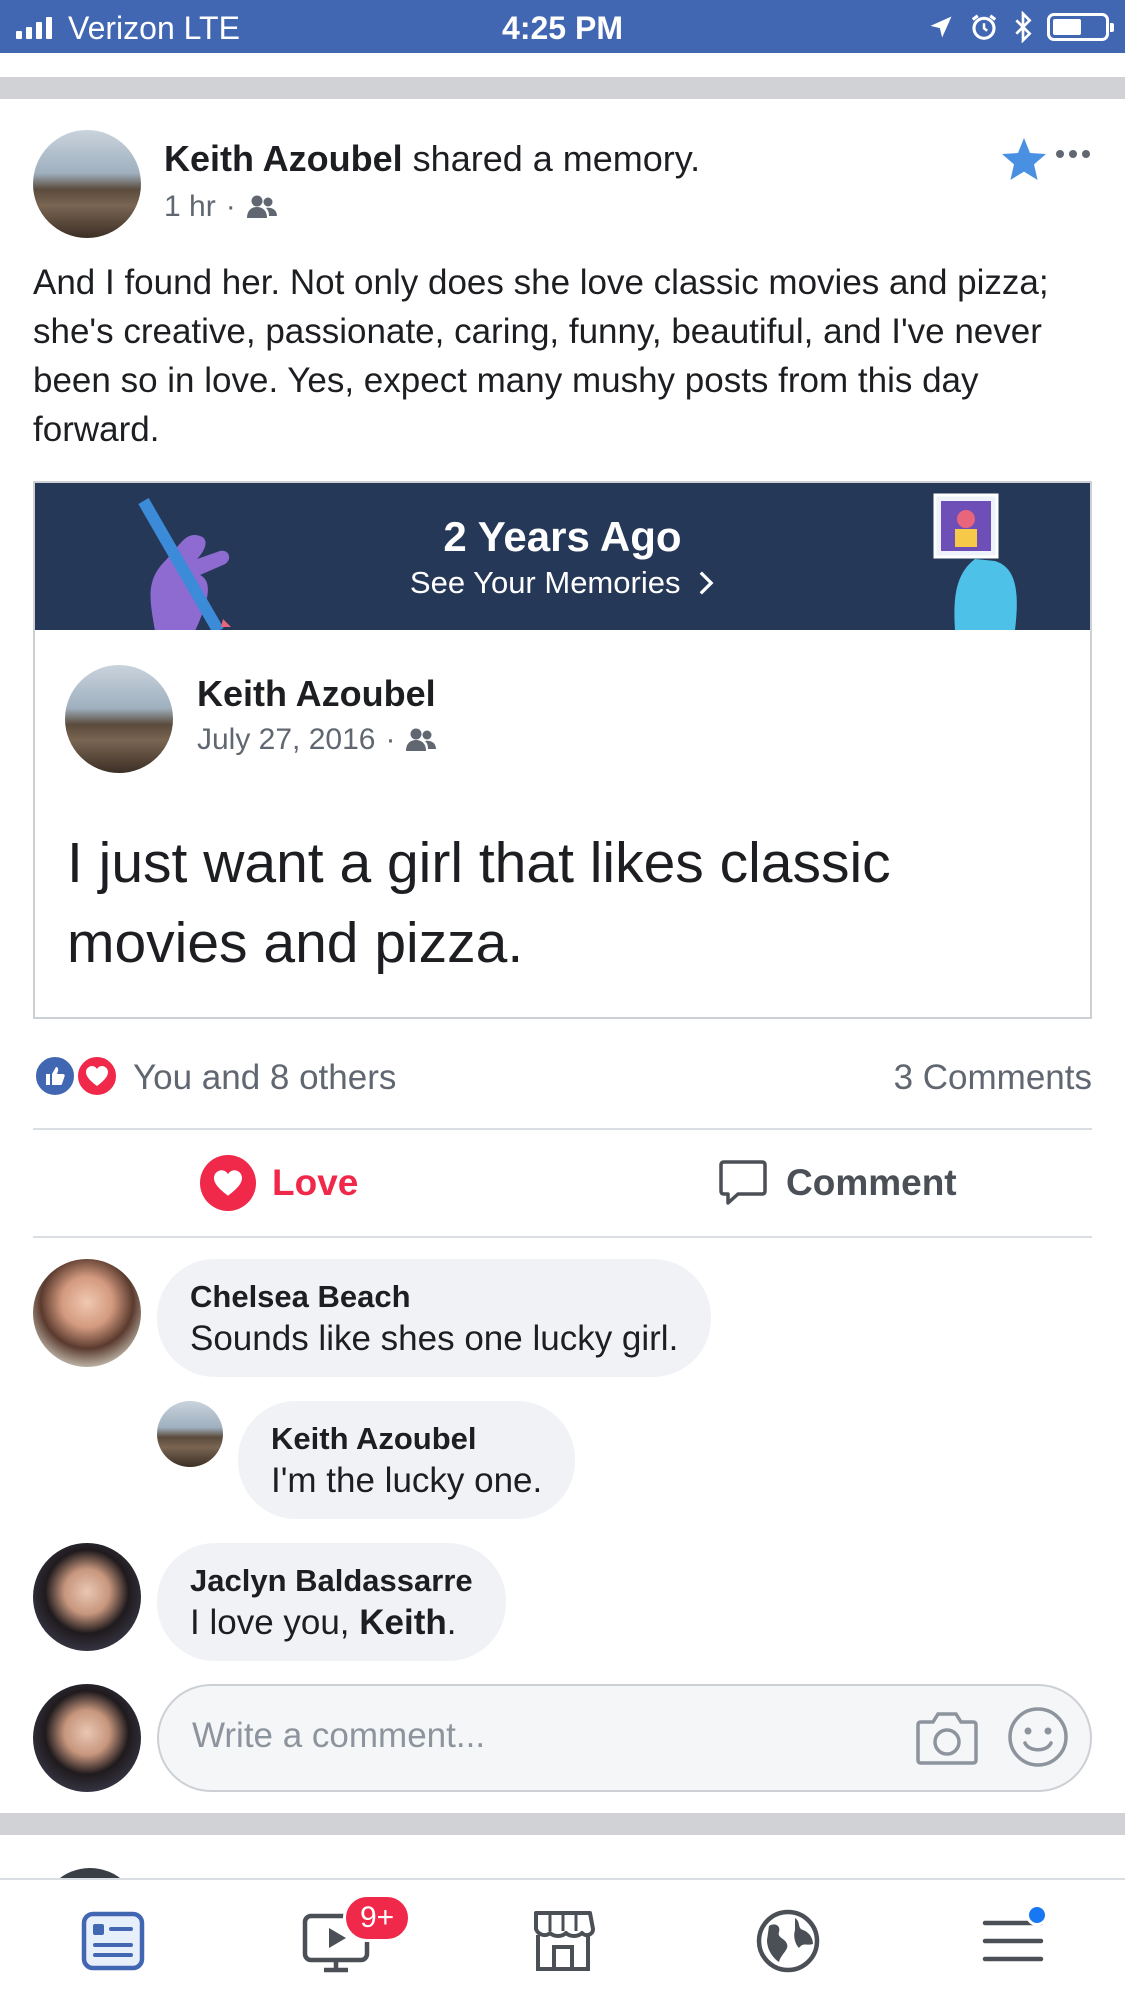  What do you see at coordinates (97, 1076) in the screenshot?
I see `love-reaction-icon` at bounding box center [97, 1076].